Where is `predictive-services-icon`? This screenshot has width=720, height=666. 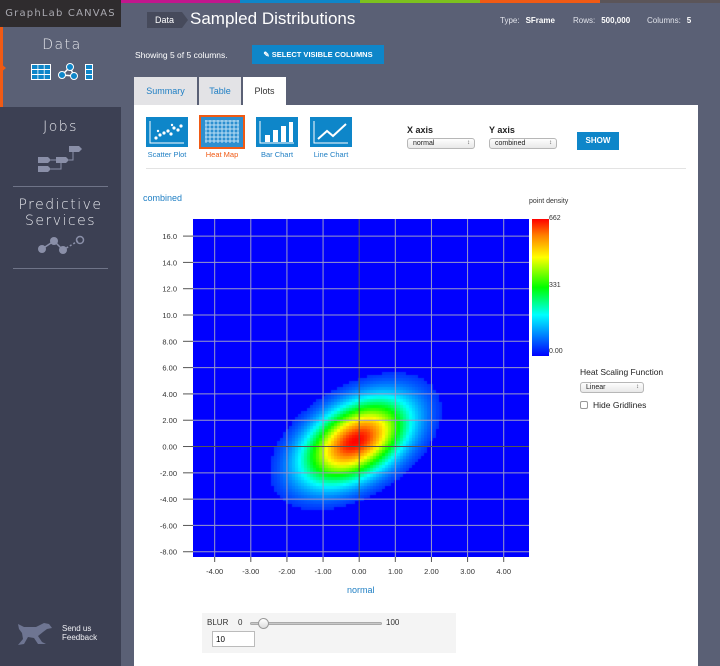 predictive-services-icon is located at coordinates (60, 244).